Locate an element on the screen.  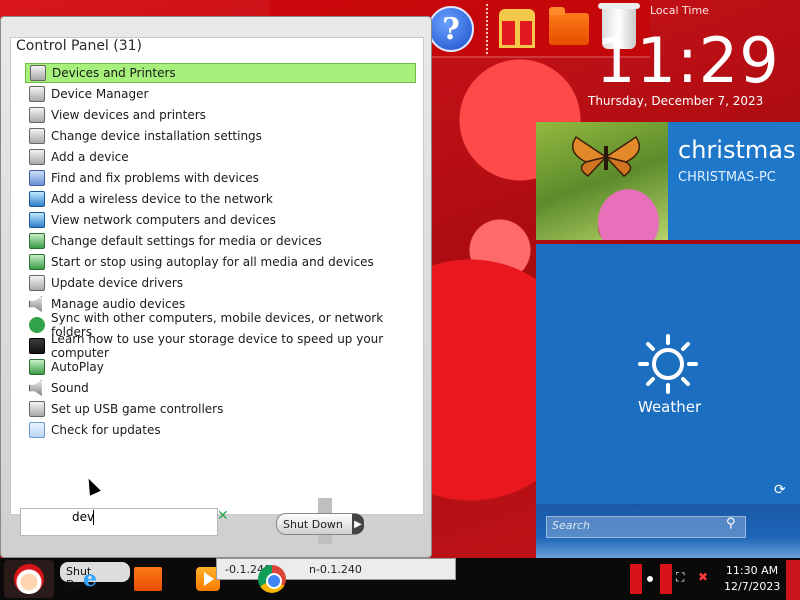
results-header: Control Panel (31) is located at coordinates (79, 46).